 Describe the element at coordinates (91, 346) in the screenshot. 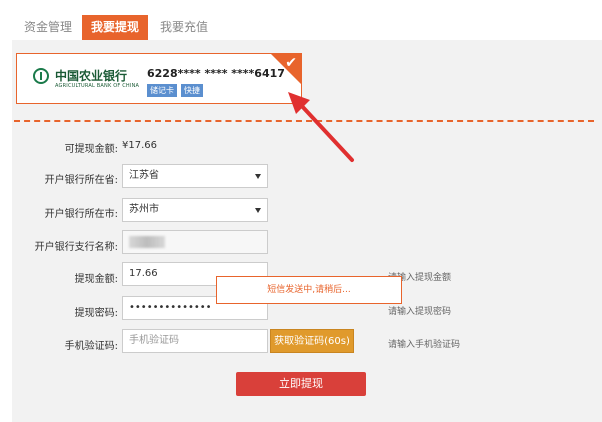

I see `code-label: 手机验证码:` at that location.